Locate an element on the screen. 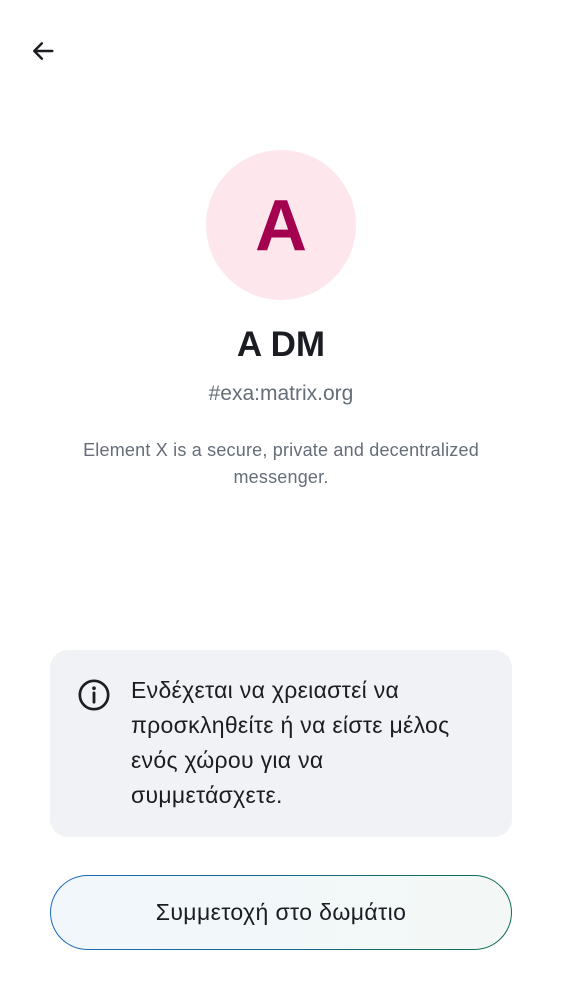  join-room-label: Συμμετοχή στο δωμάτιο is located at coordinates (281, 912).